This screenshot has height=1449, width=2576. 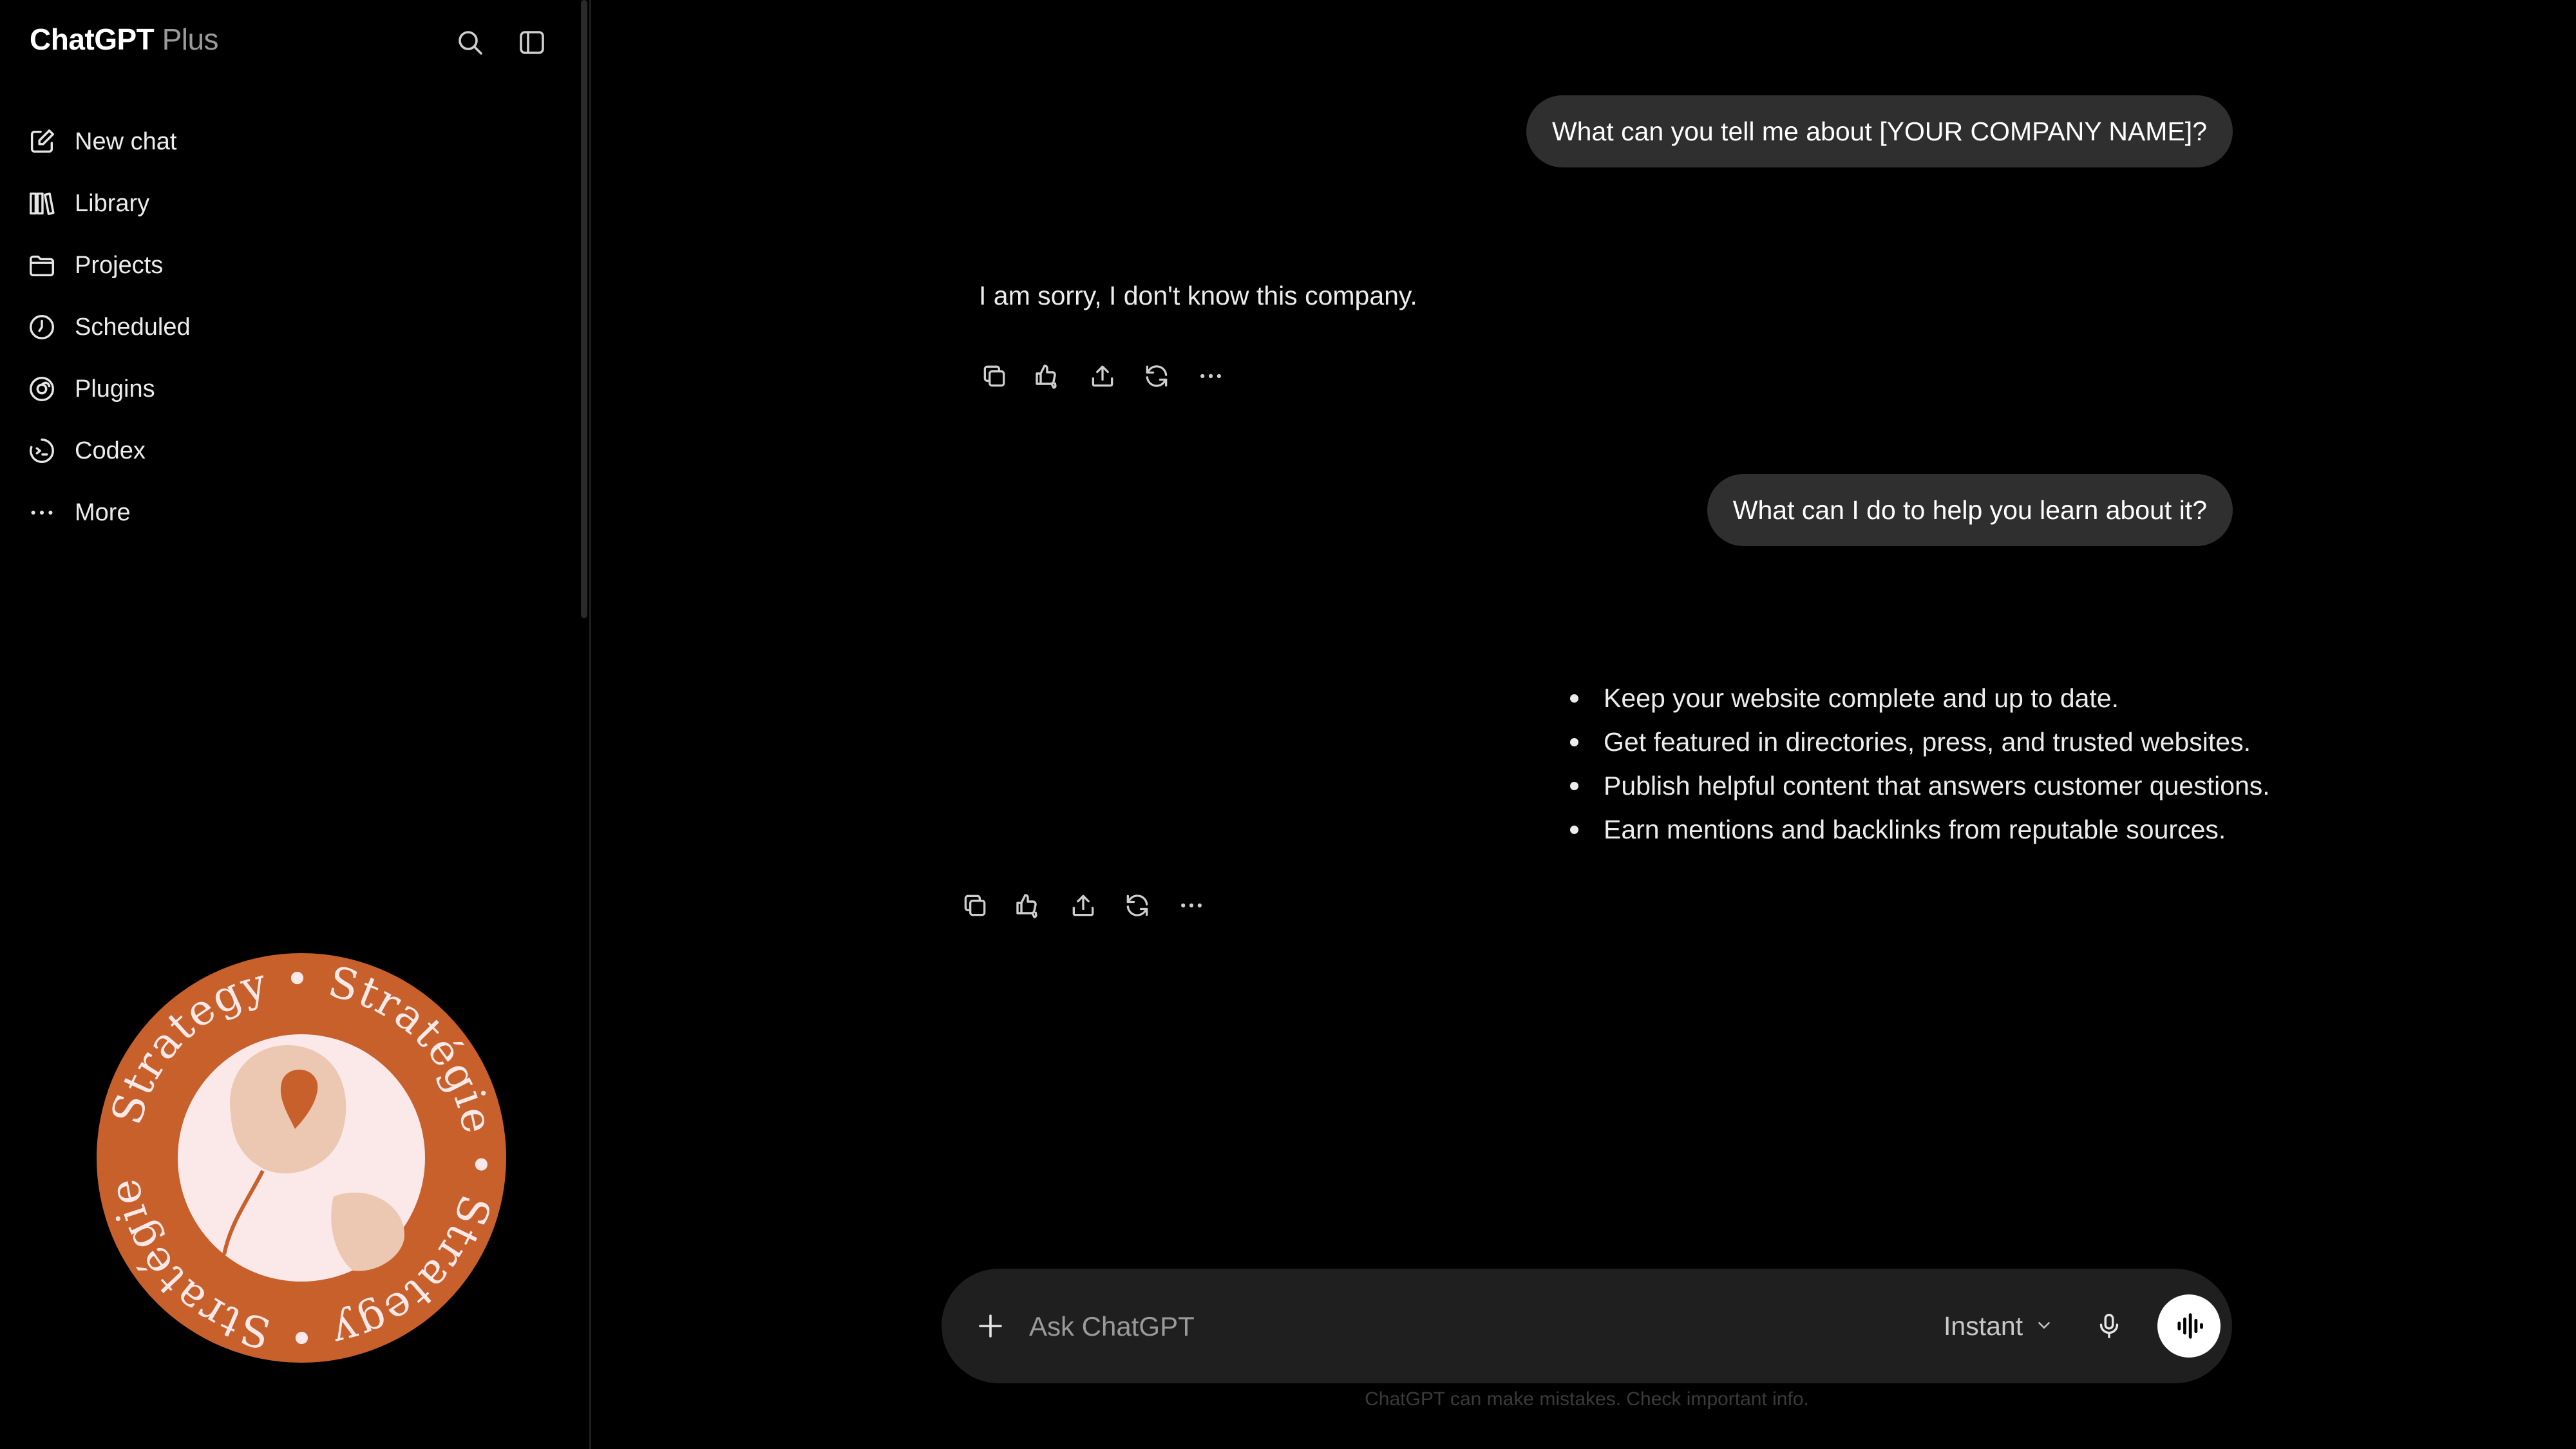 What do you see at coordinates (112, 203) in the screenshot?
I see `sidebar-item-label: Library` at bounding box center [112, 203].